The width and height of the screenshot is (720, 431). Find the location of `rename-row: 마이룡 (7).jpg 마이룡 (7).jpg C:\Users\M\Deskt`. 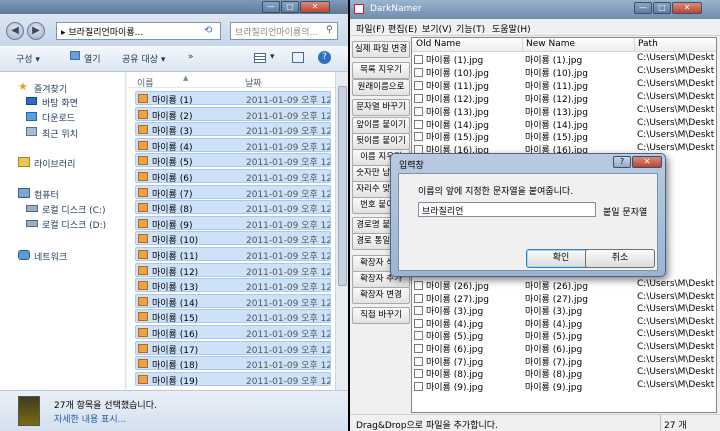

rename-row: 마이룡 (7).jpg 마이룡 (7).jpg C:\Users\M\Deskt is located at coordinates (564, 361).